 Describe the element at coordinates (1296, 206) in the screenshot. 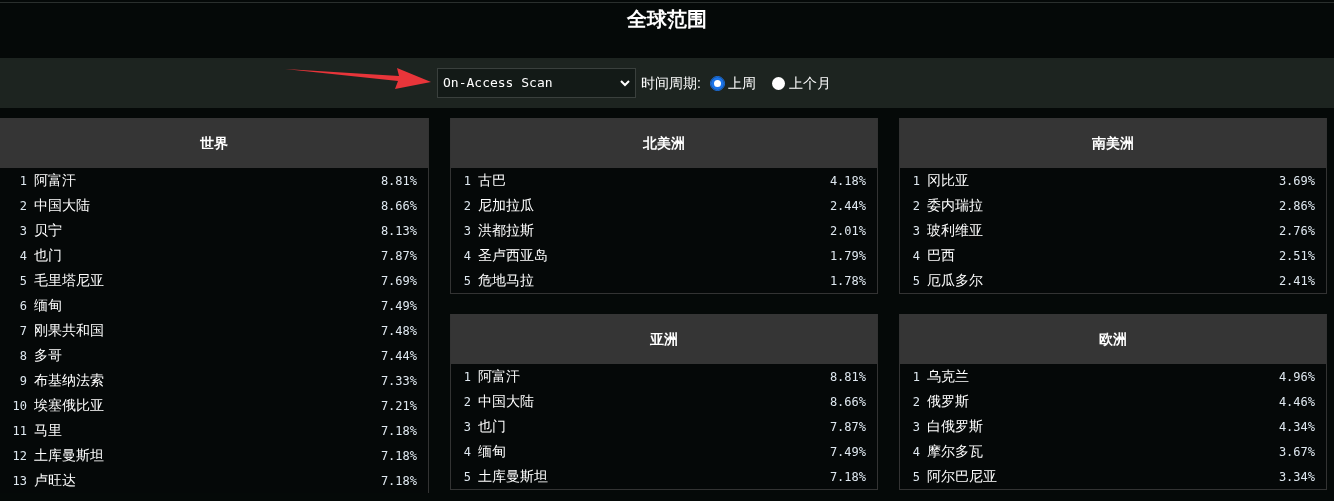

I see `percentage-value: 2.86%` at that location.